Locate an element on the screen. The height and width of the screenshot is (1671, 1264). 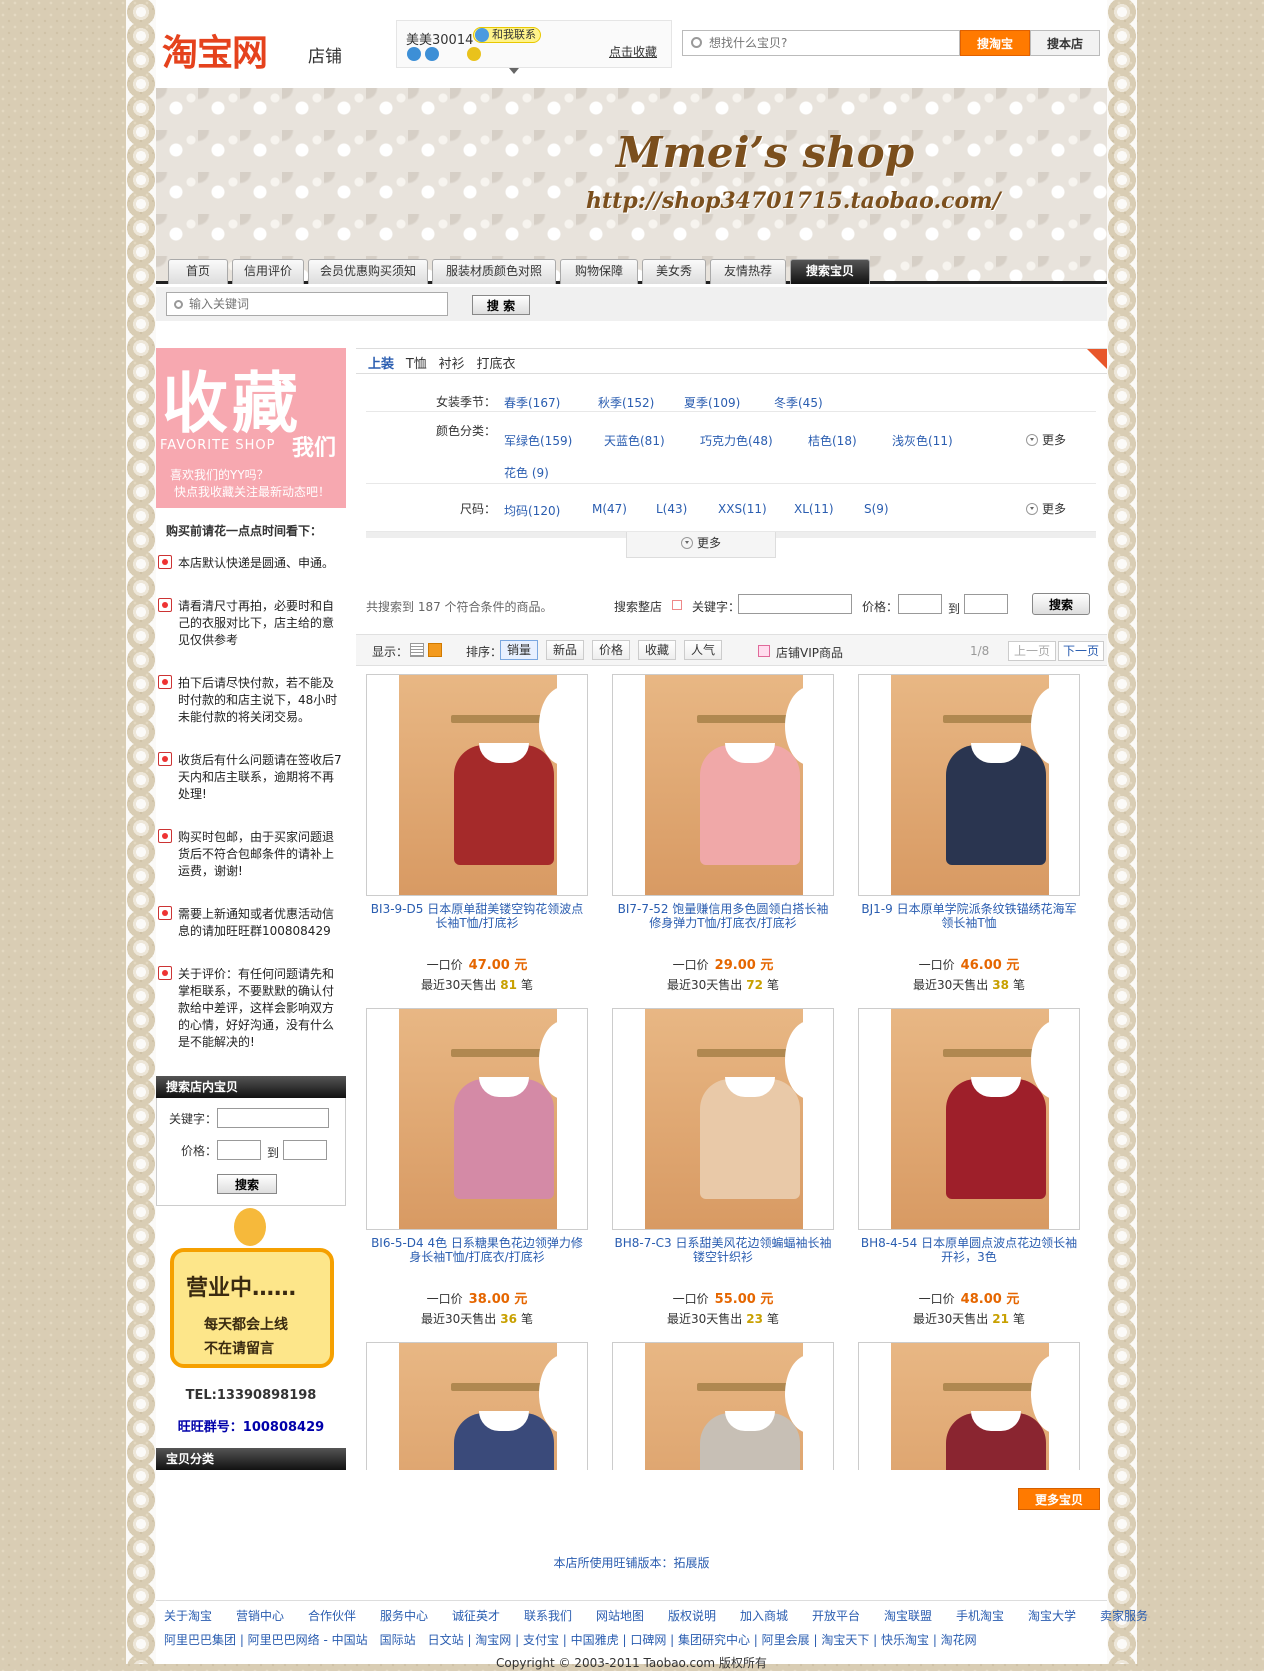
favorite-link: 点击收藏 is located at coordinates (633, 51).